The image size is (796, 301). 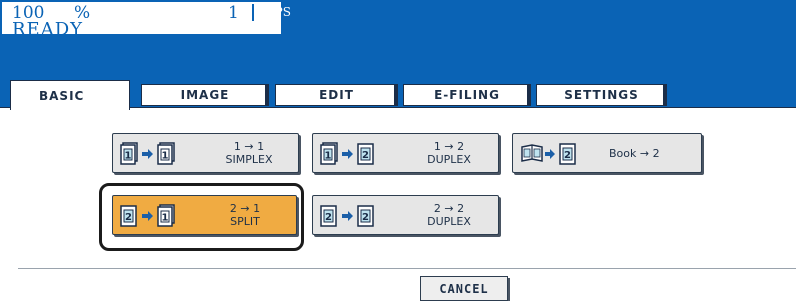 What do you see at coordinates (48, 29) in the screenshot?
I see `machine-status: READY` at bounding box center [48, 29].